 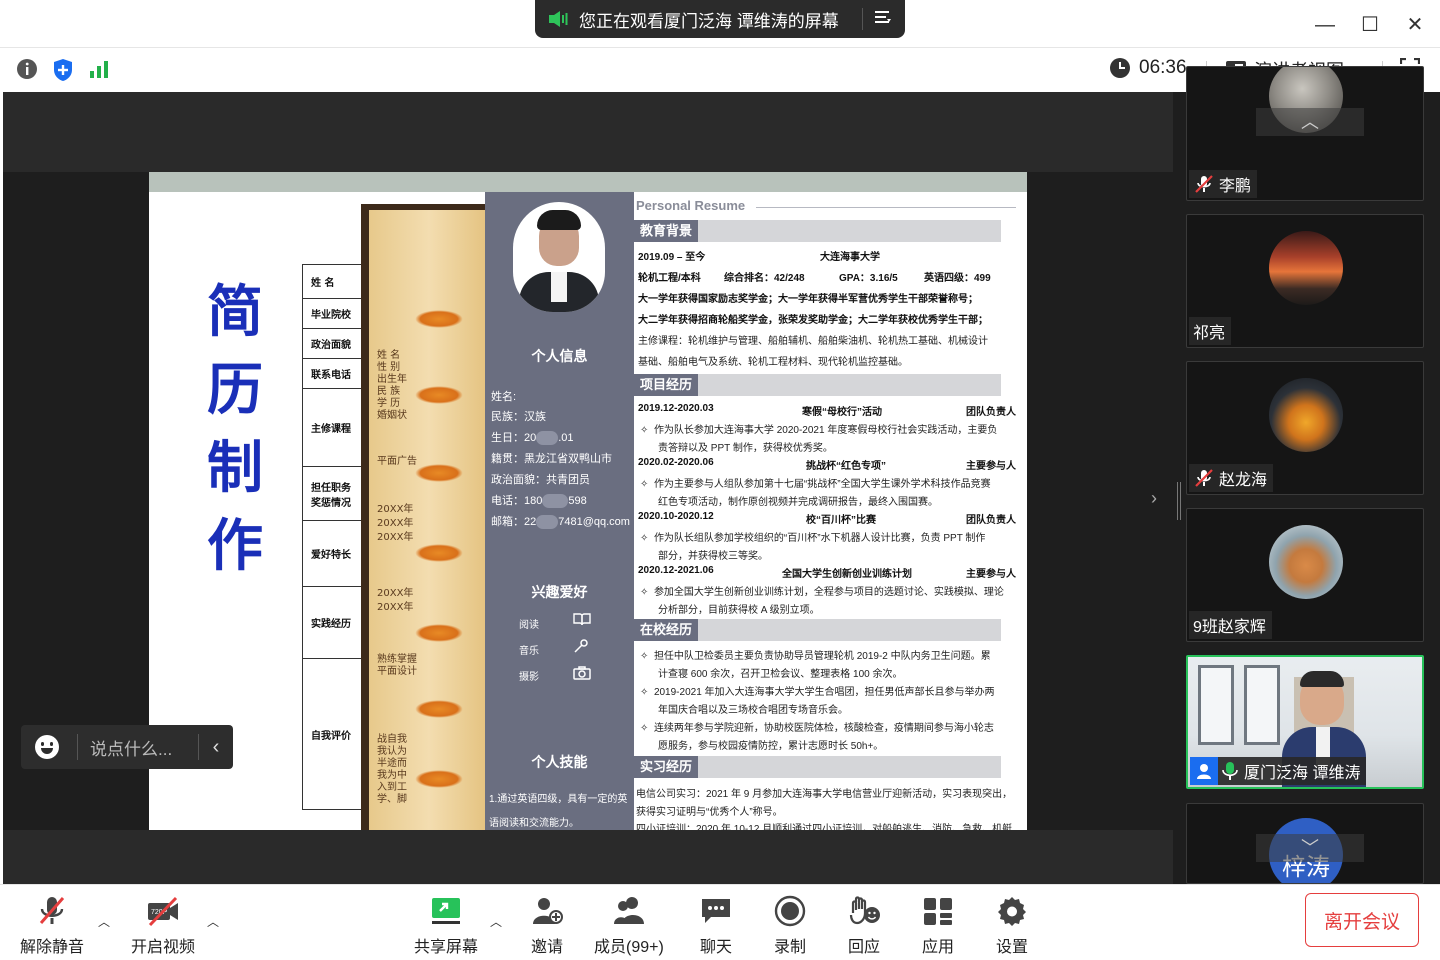 What do you see at coordinates (745, 448) in the screenshot?
I see `project-desc: 责答辩以及 PPT 制作，获得校优秀奖。` at bounding box center [745, 448].